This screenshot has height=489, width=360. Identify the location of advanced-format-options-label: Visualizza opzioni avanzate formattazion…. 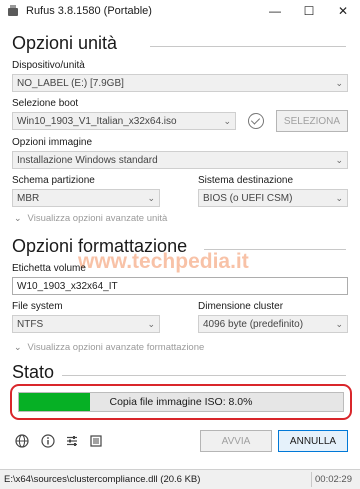
(116, 347).